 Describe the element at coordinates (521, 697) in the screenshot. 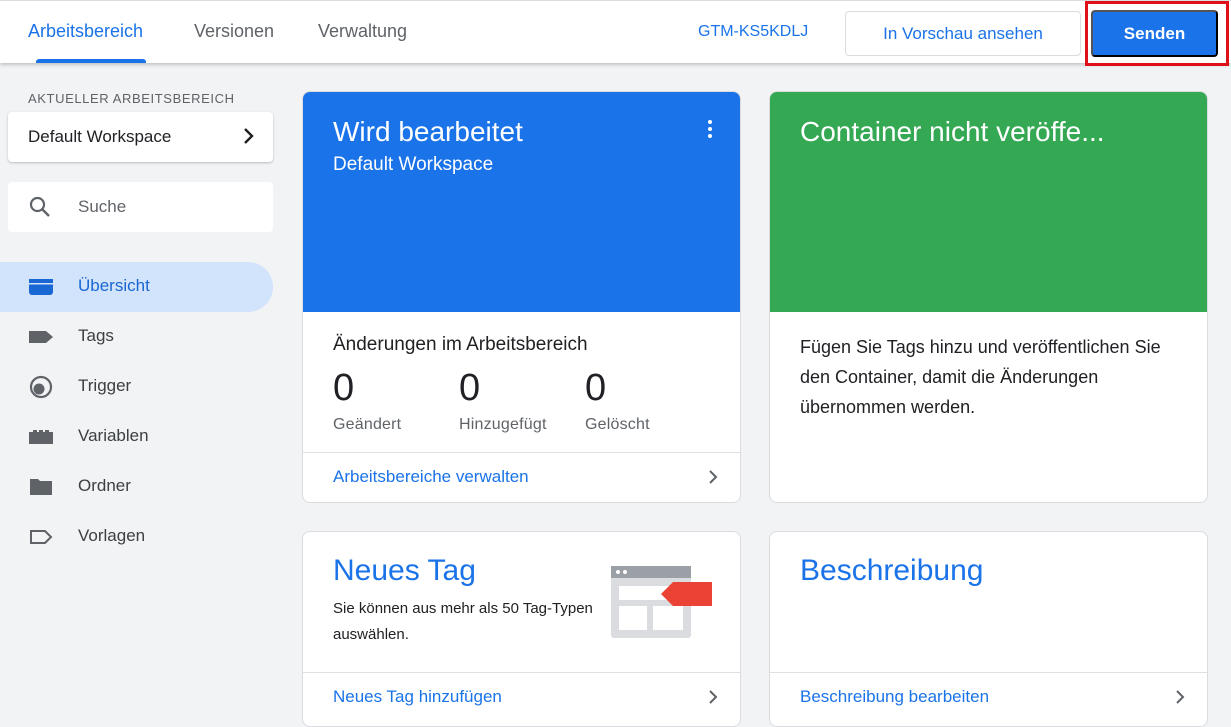

I see `add-tag-row: Neues Tag hinzufügen` at that location.